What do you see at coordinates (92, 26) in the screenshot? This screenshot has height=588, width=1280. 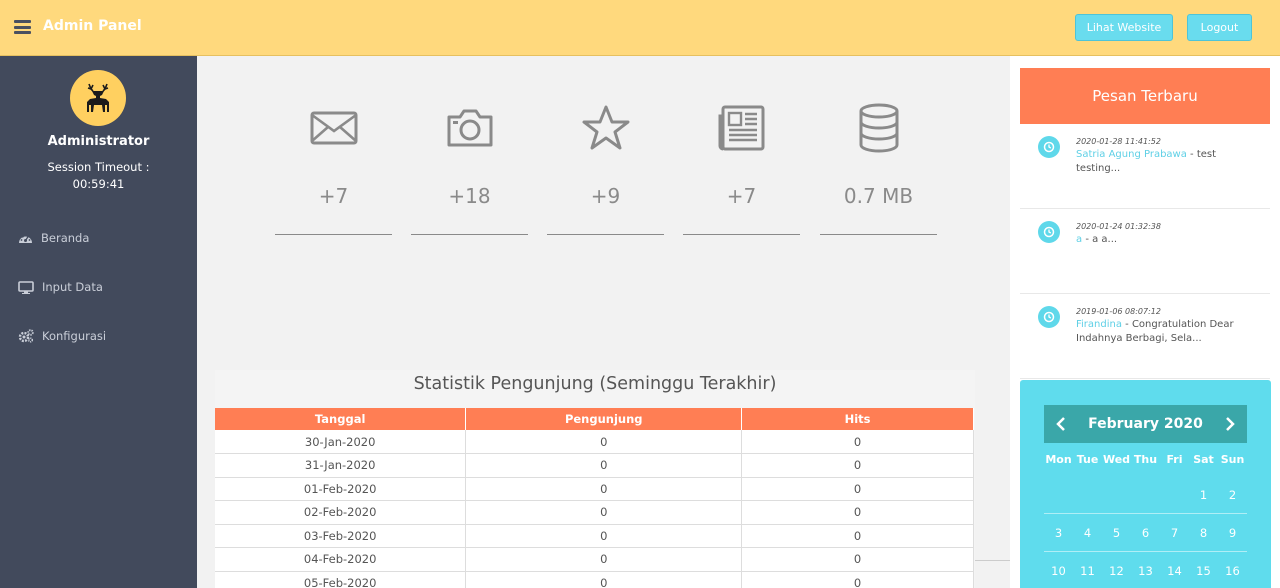 I see `brand-title: Admin Panel` at bounding box center [92, 26].